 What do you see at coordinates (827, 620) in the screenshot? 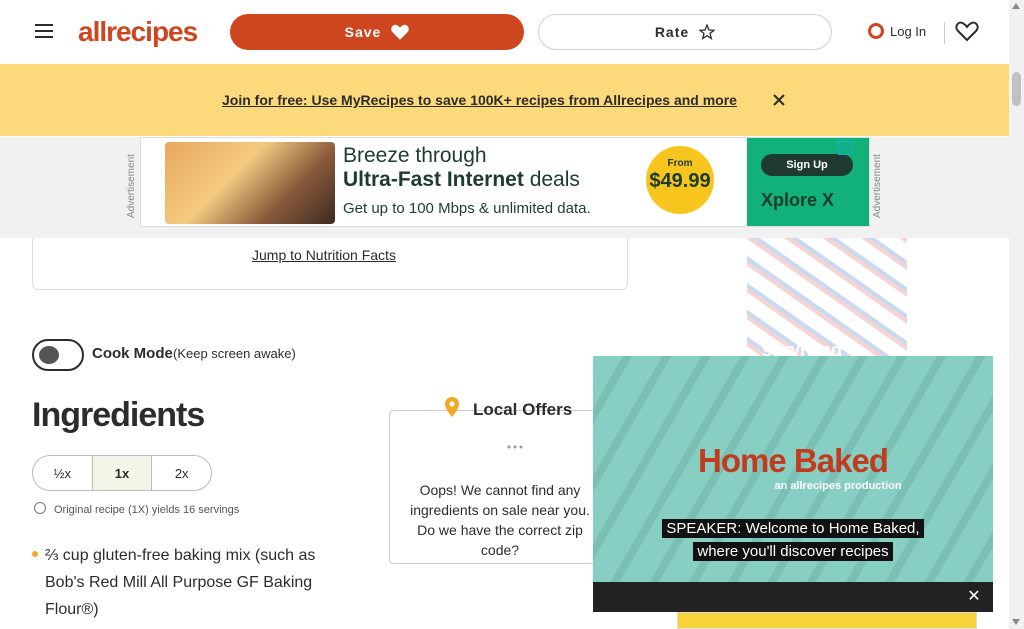
I see `bottom-ad` at bounding box center [827, 620].